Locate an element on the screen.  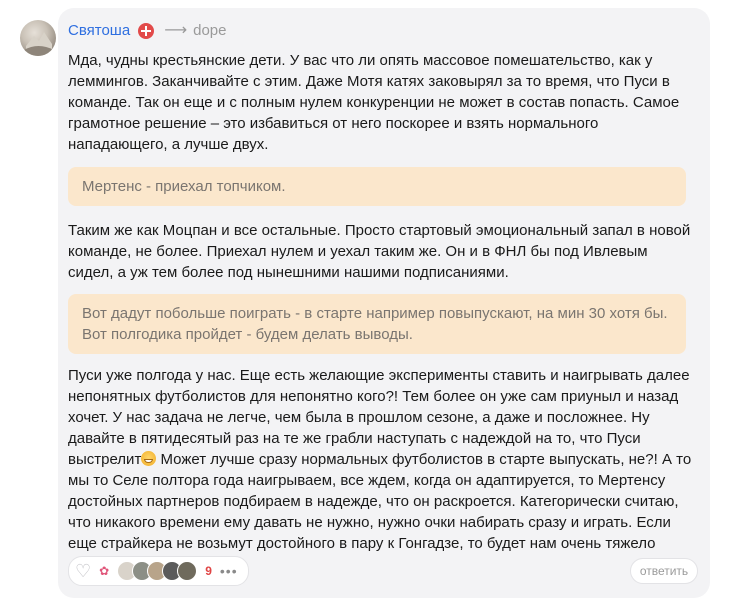
reactions-bar: ♡ ✿ 9 ••• is located at coordinates (158, 571).